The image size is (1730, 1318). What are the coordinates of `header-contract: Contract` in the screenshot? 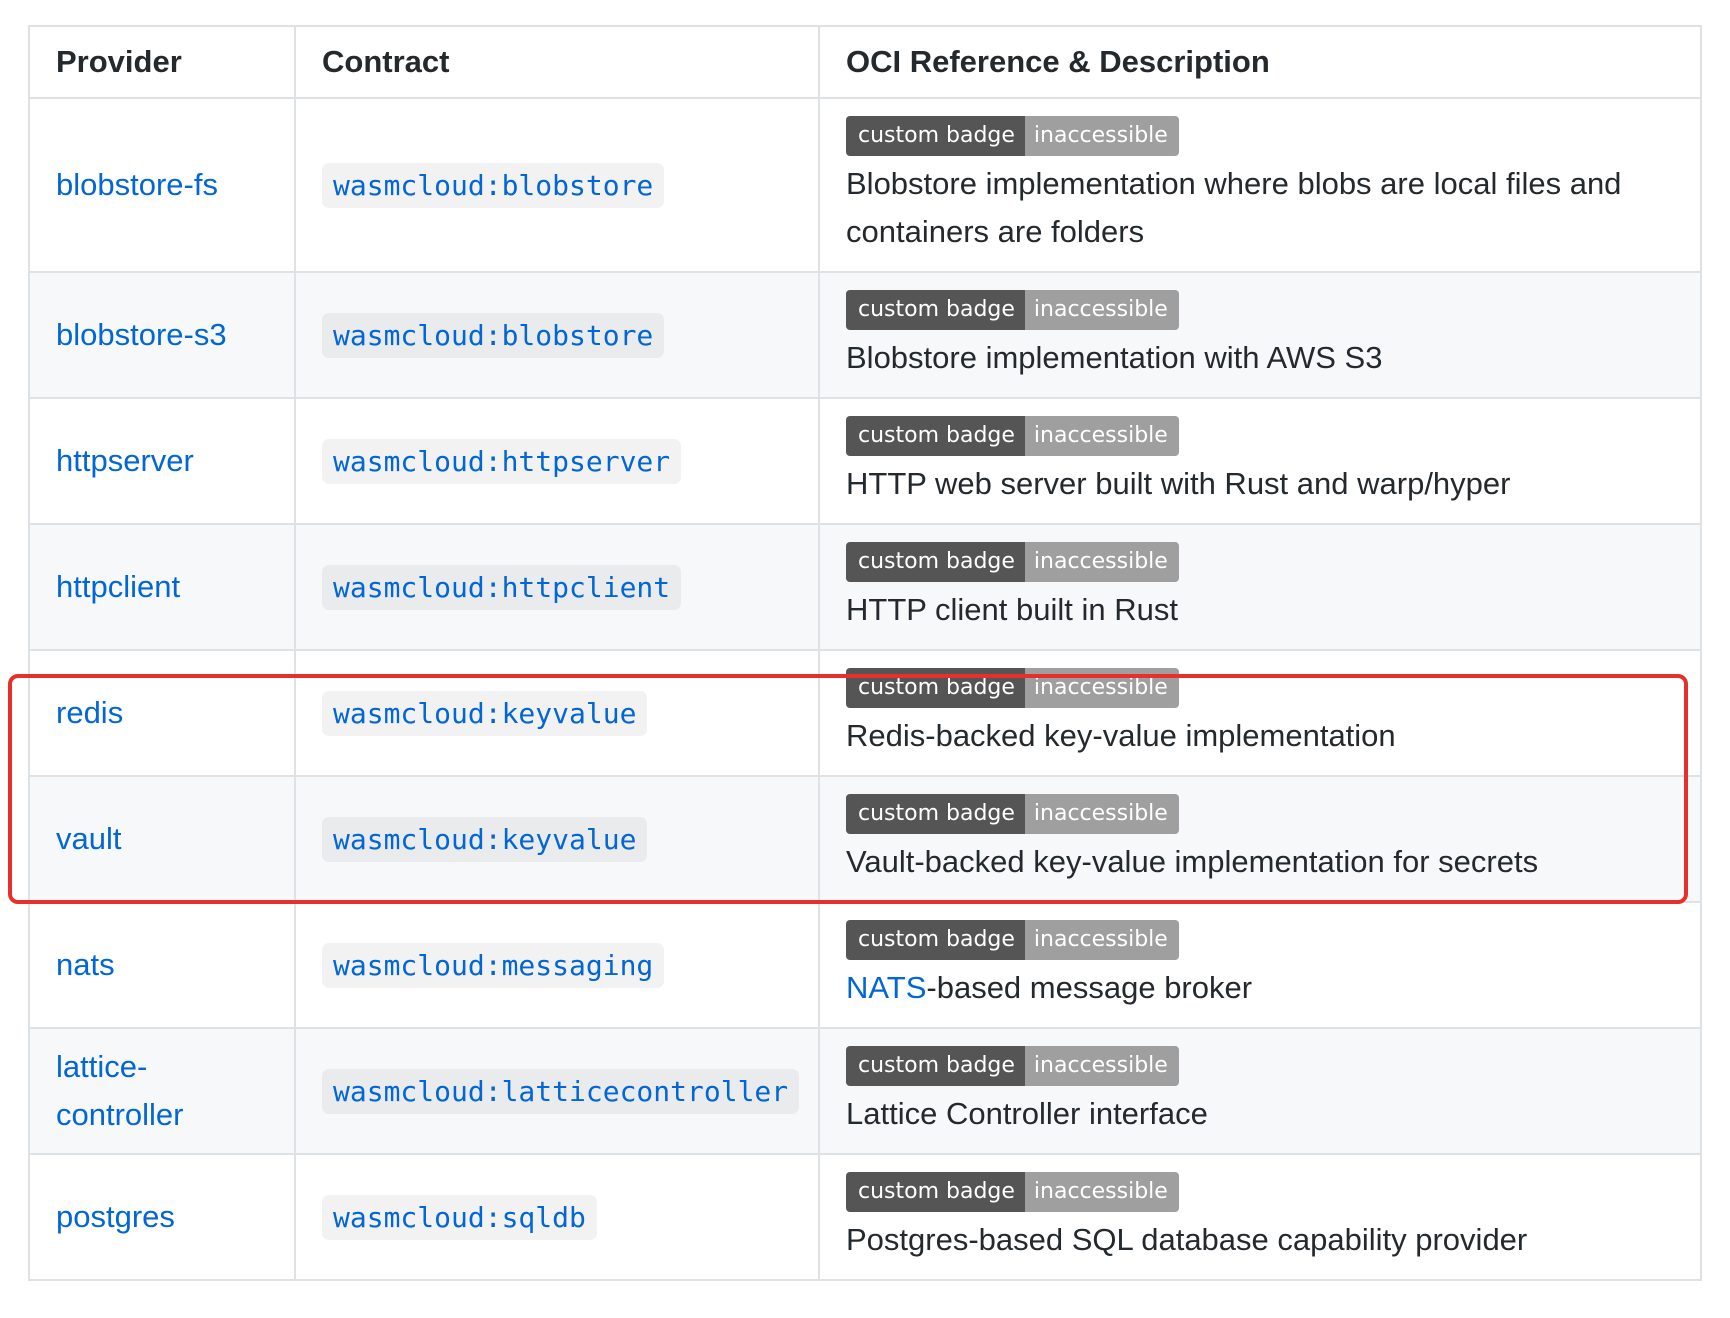 It's located at (557, 62).